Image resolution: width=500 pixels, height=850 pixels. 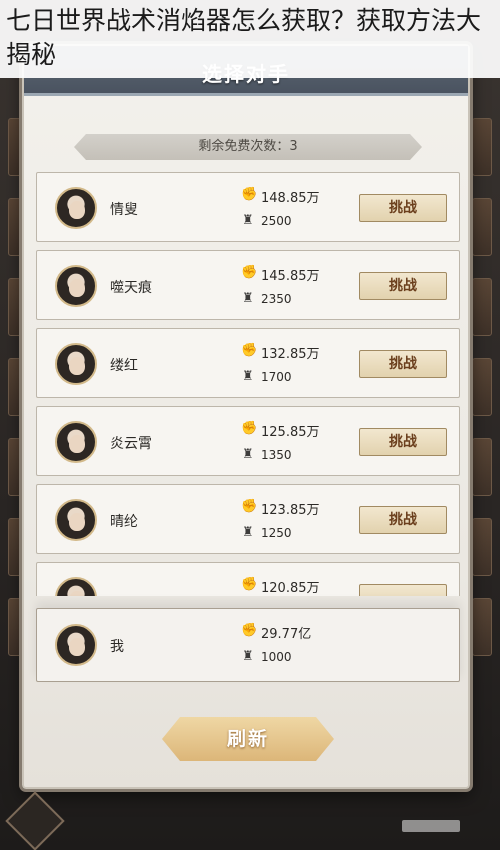 What do you see at coordinates (403, 590) in the screenshot?
I see `challenge-button` at bounding box center [403, 590].